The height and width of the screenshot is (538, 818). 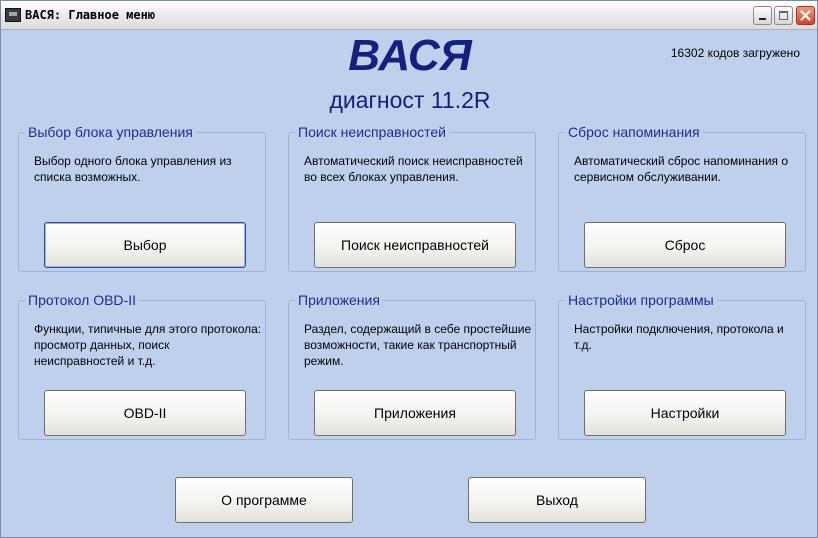 I want to click on group-title: Выбор блока управления, so click(x=110, y=132).